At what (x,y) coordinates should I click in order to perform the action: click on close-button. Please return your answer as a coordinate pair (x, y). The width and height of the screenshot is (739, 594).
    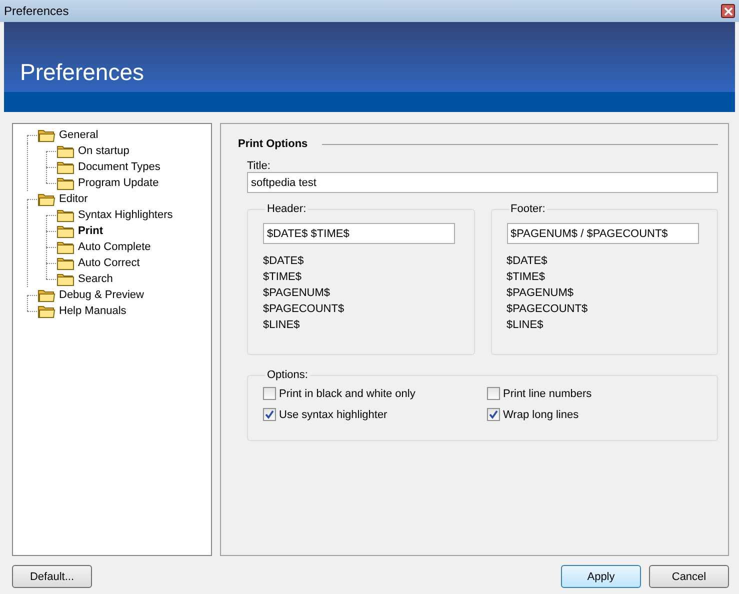
    Looking at the image, I should click on (728, 11).